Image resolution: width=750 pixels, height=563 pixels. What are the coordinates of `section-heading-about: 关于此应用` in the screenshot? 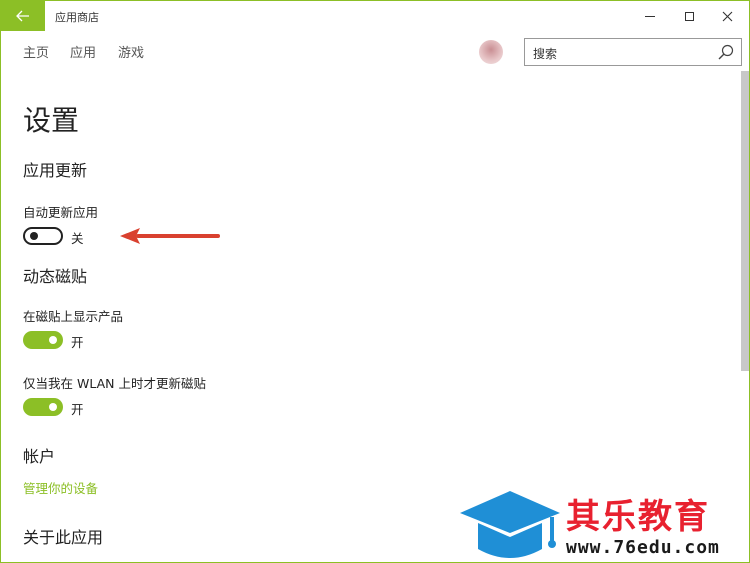 It's located at (63, 537).